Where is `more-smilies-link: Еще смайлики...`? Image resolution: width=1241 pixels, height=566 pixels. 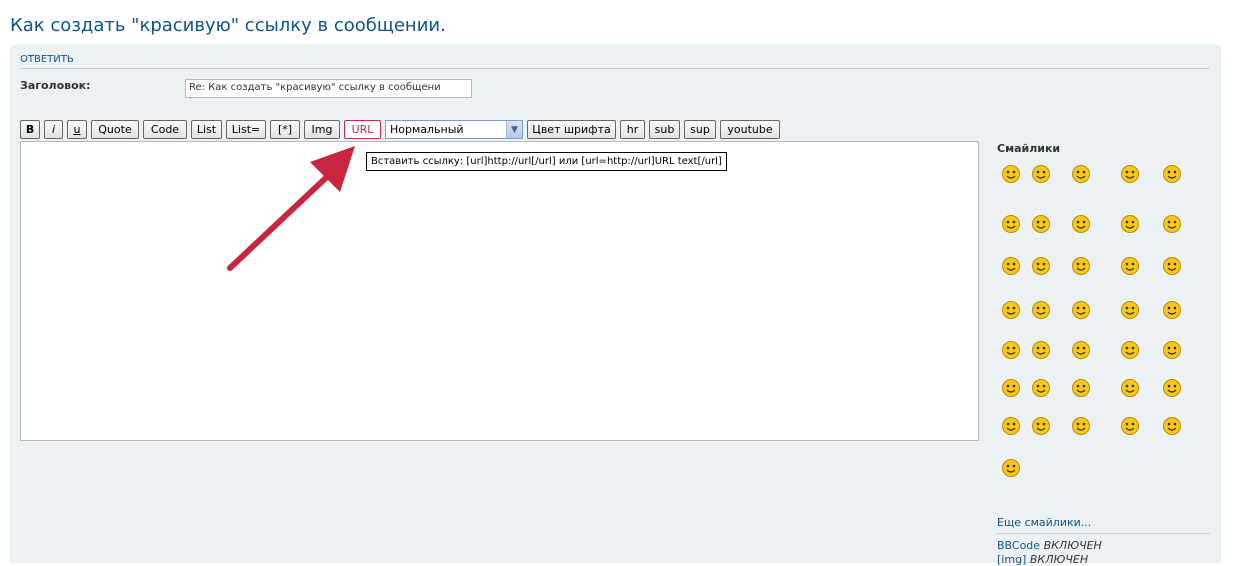 more-smilies-link: Еще смайлики... is located at coordinates (1044, 522).